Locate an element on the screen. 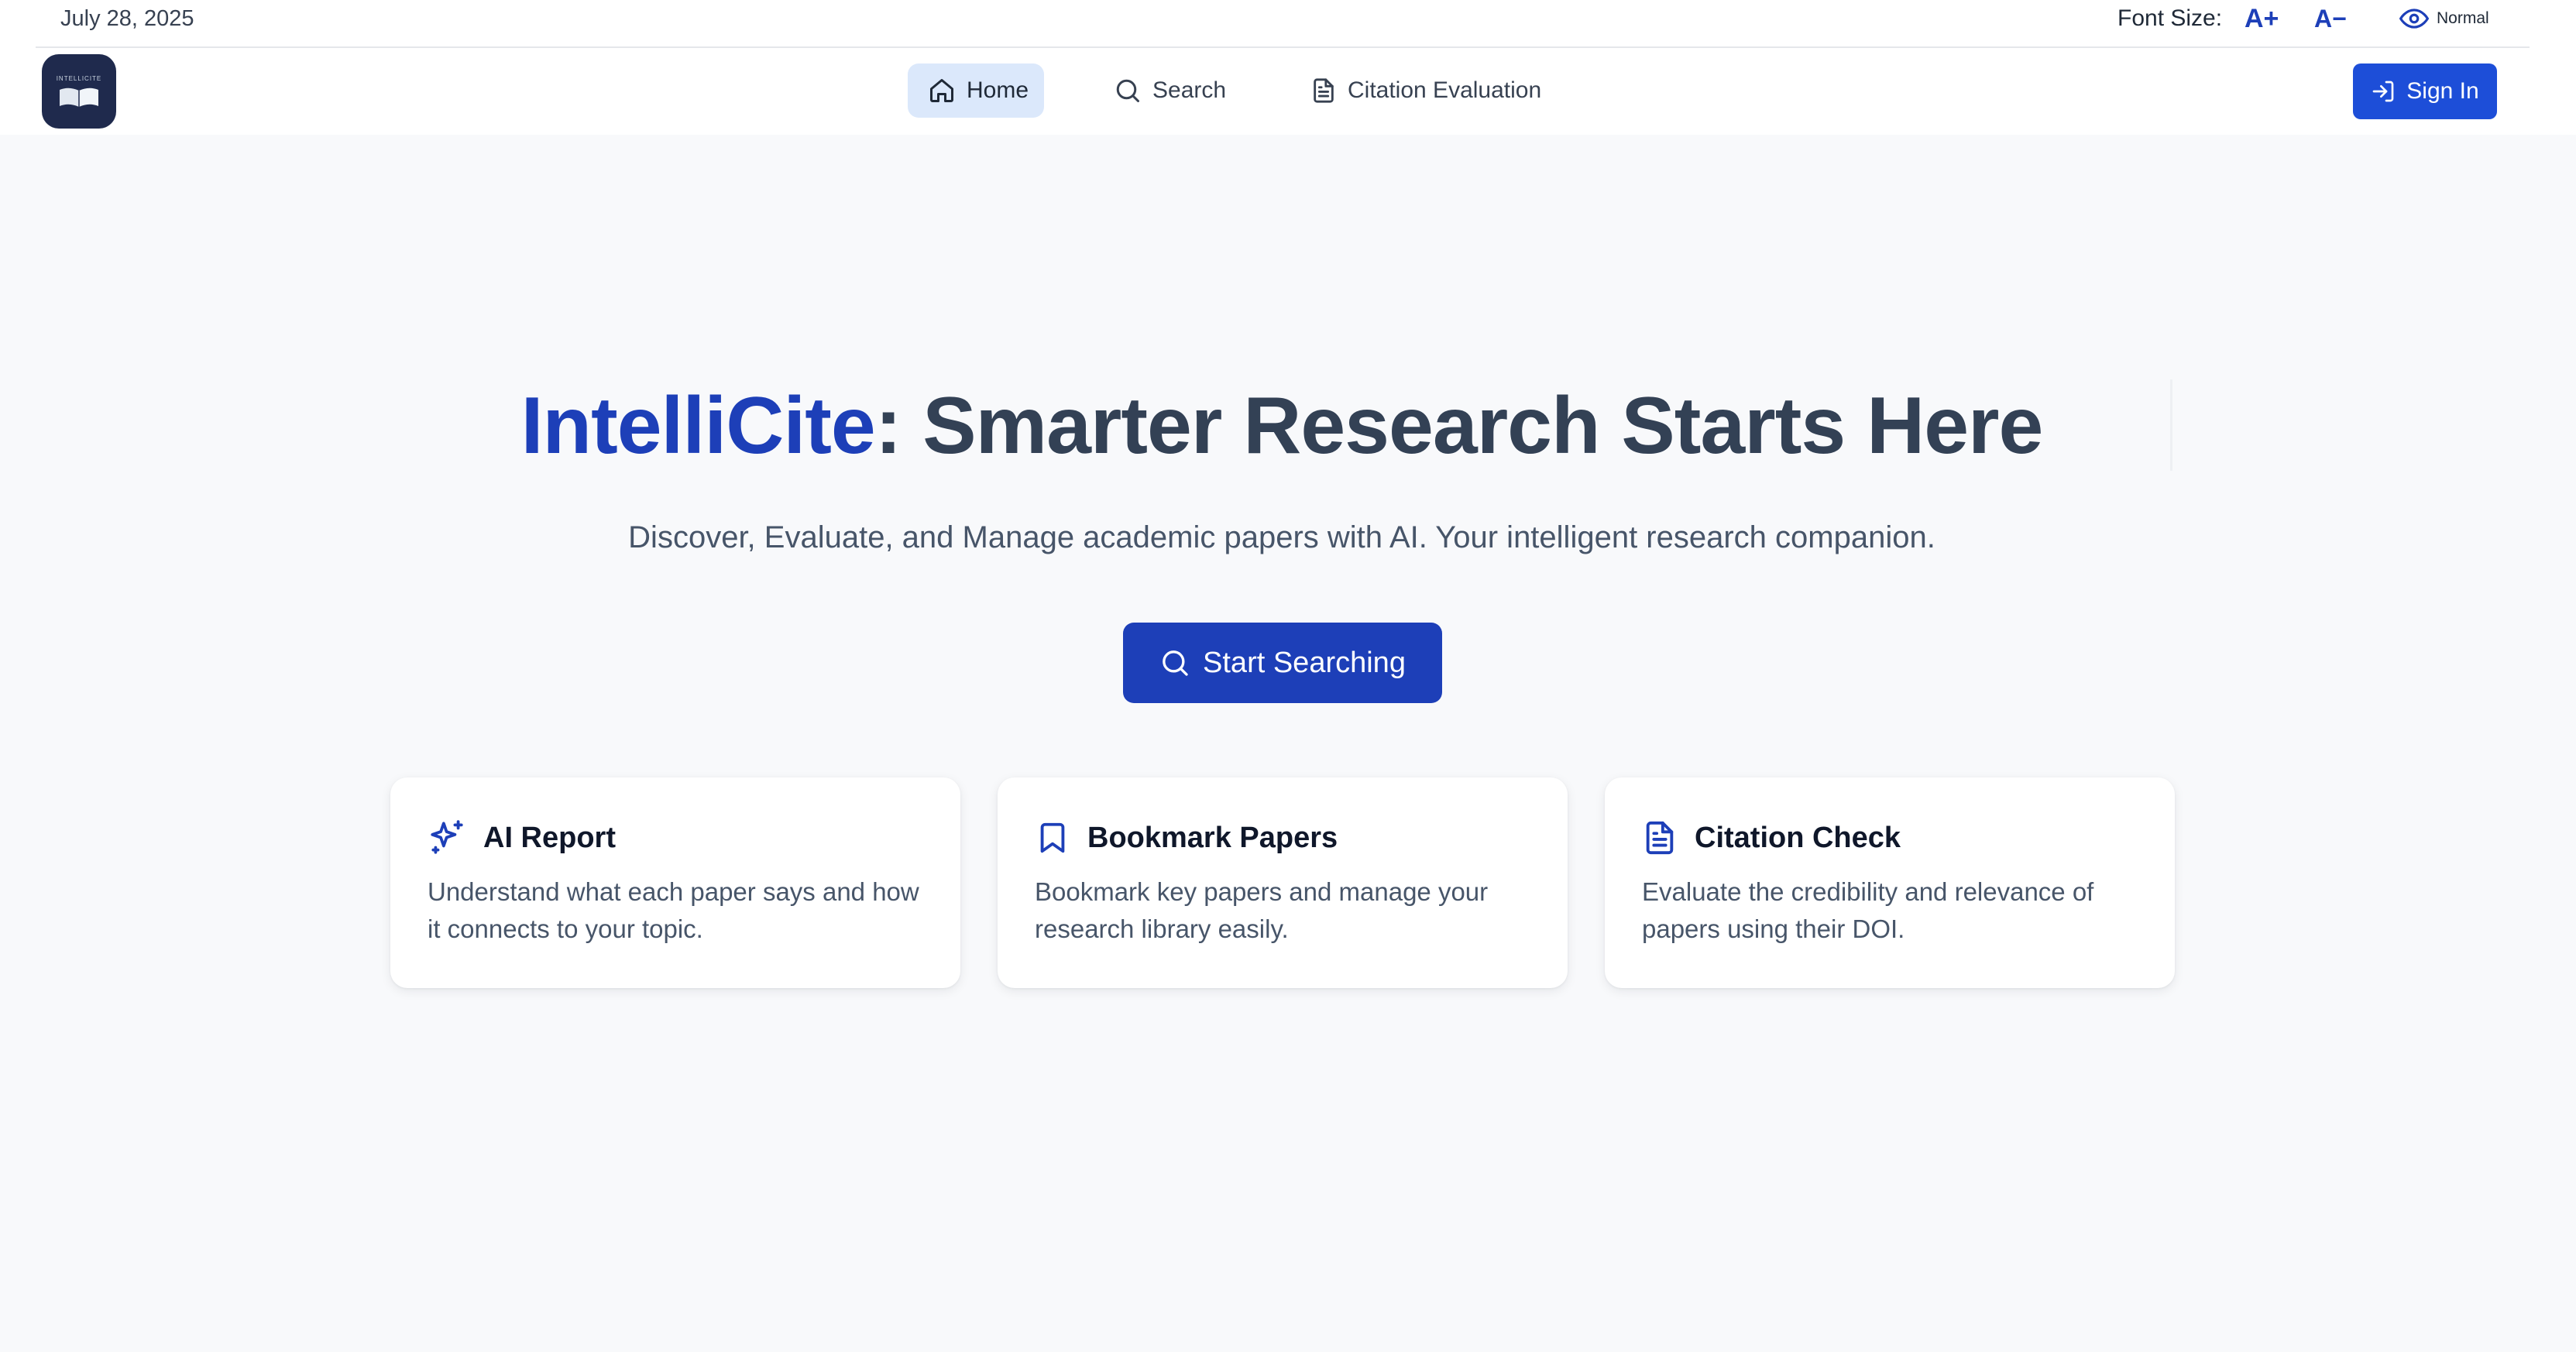 This screenshot has width=2576, height=1352. open-book-icon is located at coordinates (79, 97).